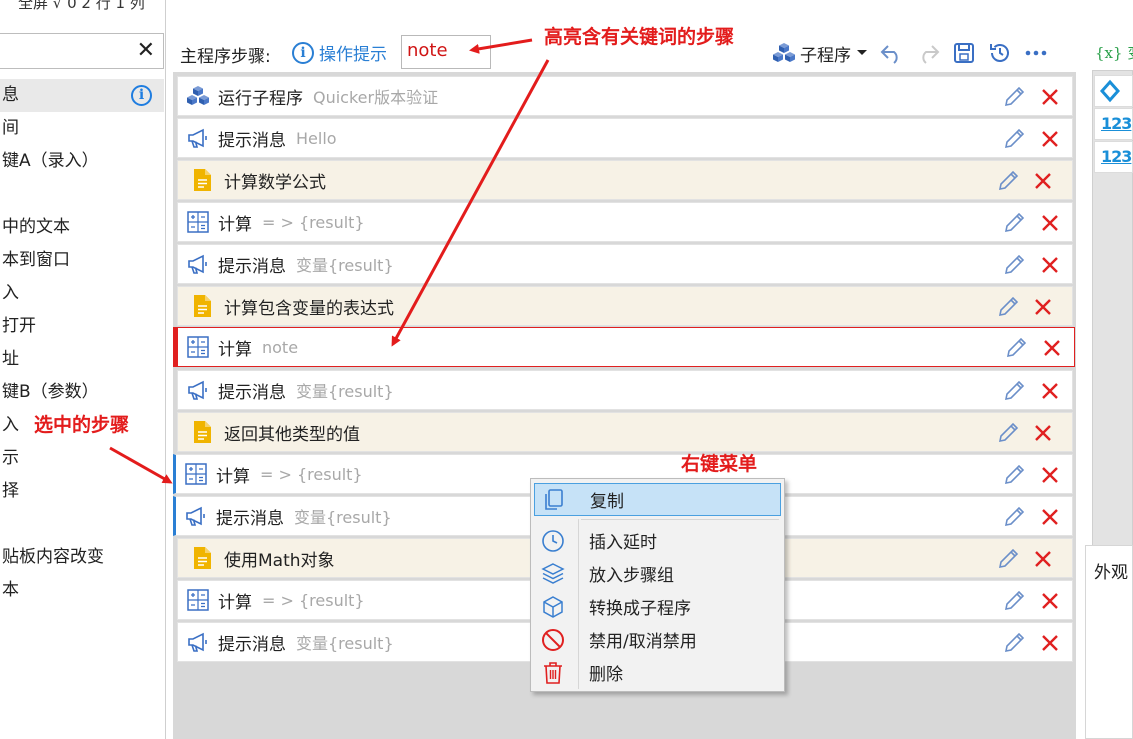 The height and width of the screenshot is (739, 1133). What do you see at coordinates (82, 392) in the screenshot?
I see `left-list-item: 键B（参数）` at bounding box center [82, 392].